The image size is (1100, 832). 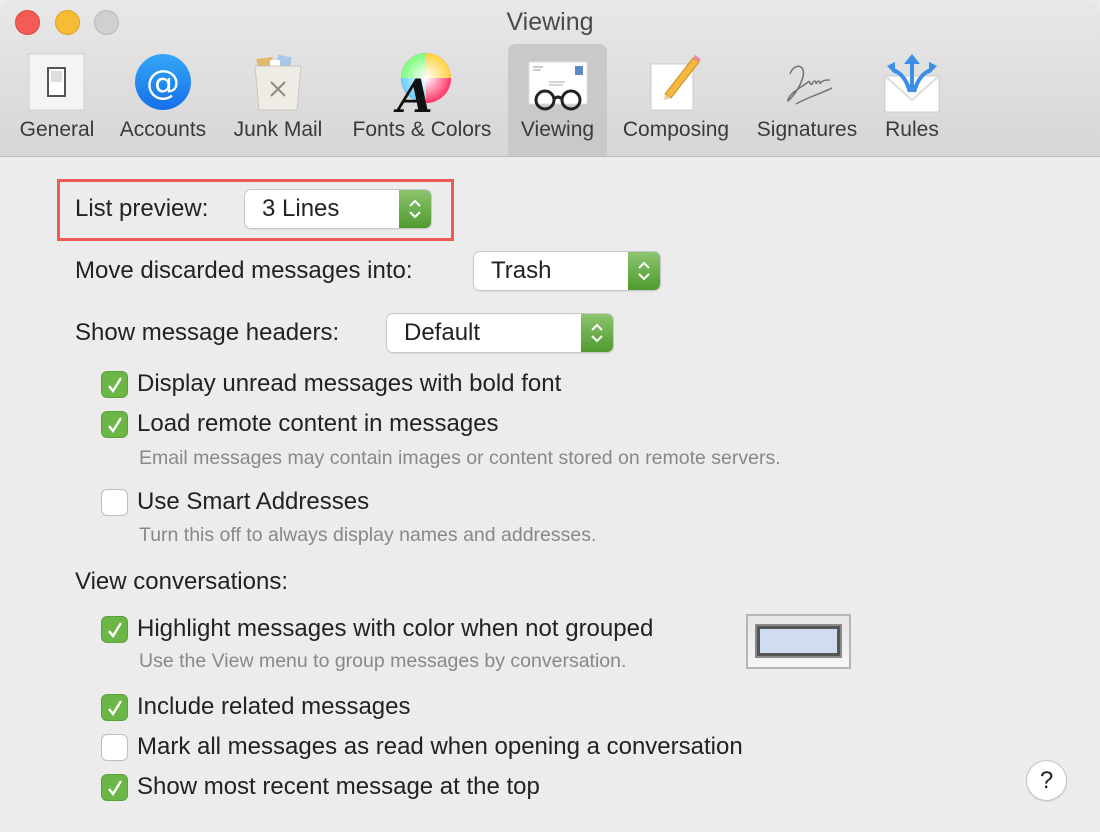 What do you see at coordinates (1046, 780) in the screenshot?
I see `help-button: ?` at bounding box center [1046, 780].